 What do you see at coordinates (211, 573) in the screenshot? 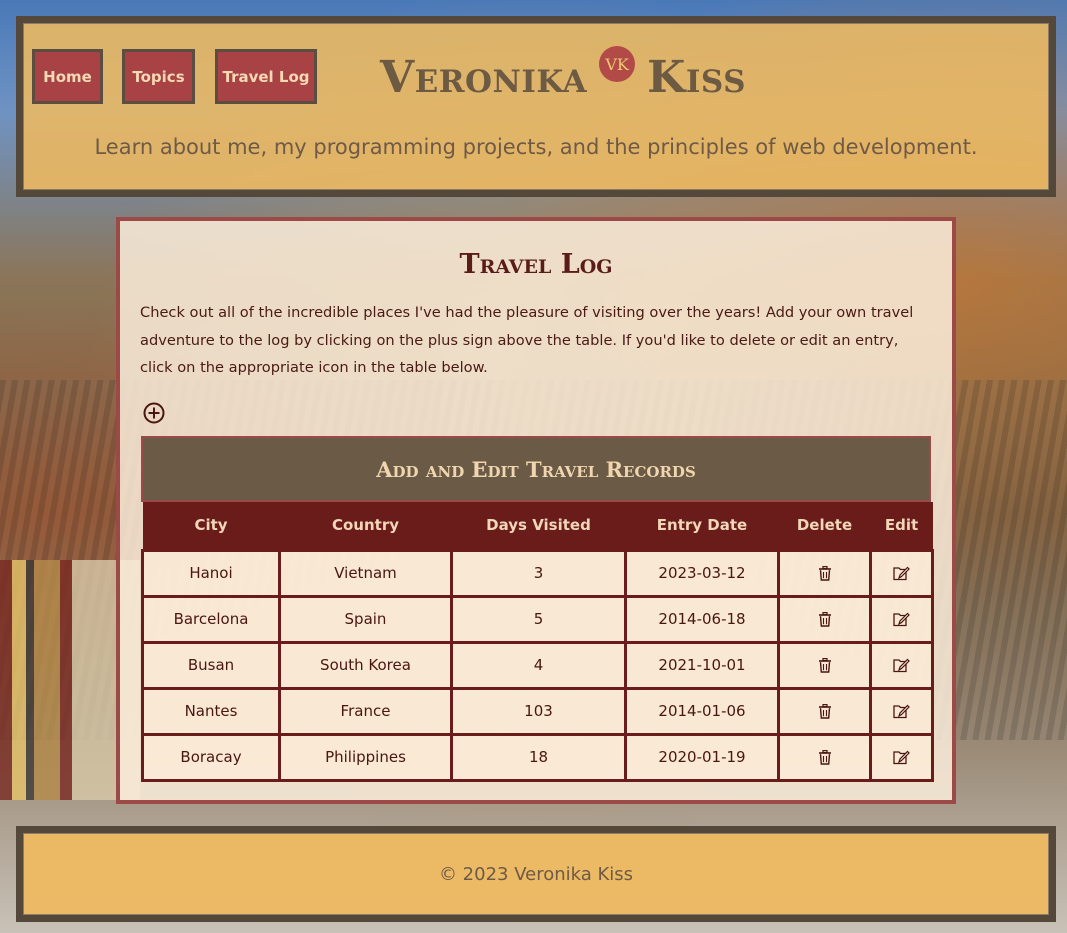
I see `cell-city: Hanoi` at bounding box center [211, 573].